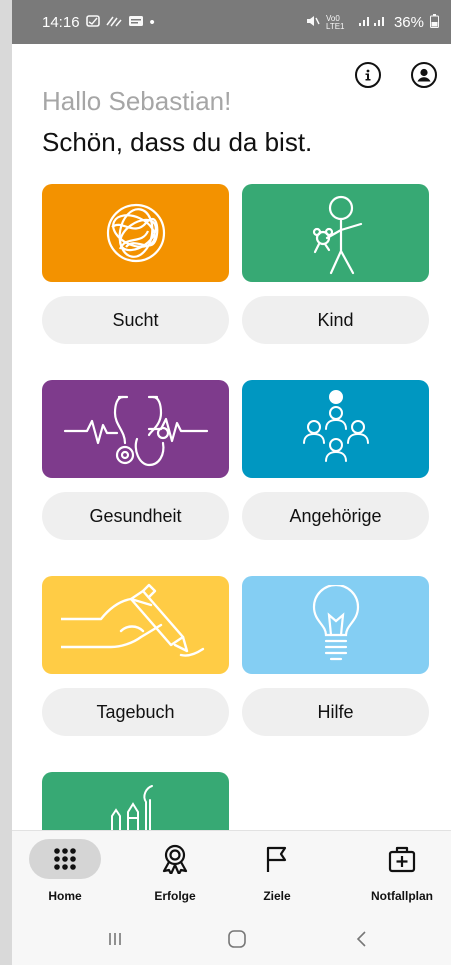 This screenshot has width=451, height=965. I want to click on tile-kind-button: Kind, so click(335, 320).